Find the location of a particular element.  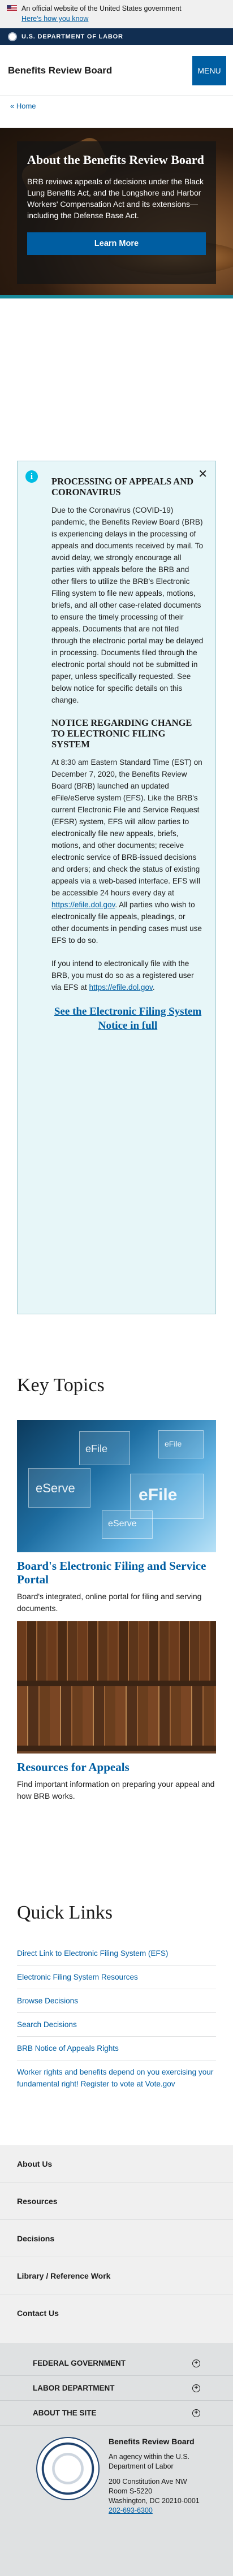

footer-link-about: About Us is located at coordinates (116, 2164).